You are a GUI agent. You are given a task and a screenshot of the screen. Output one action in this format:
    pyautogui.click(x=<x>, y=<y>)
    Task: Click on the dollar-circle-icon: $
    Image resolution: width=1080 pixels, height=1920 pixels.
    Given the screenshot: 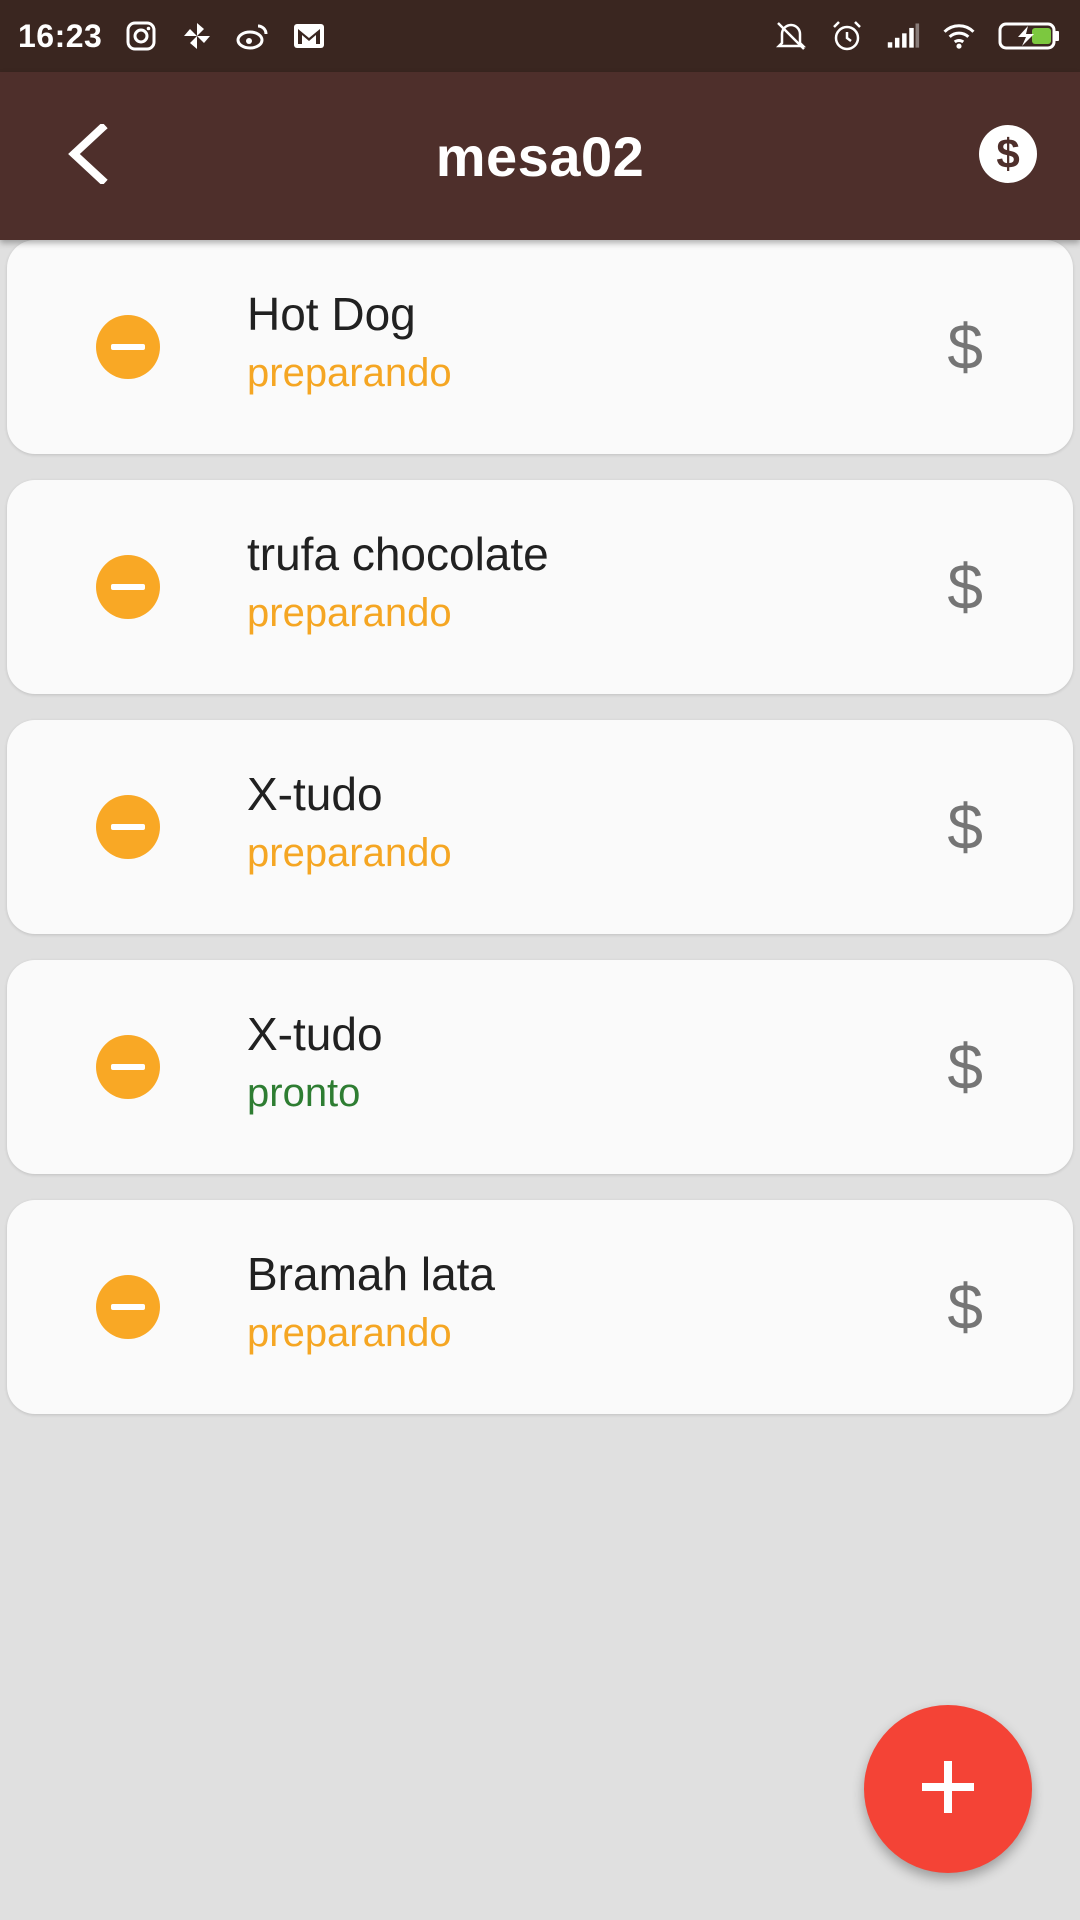 What is the action you would take?
    pyautogui.click(x=1008, y=156)
    